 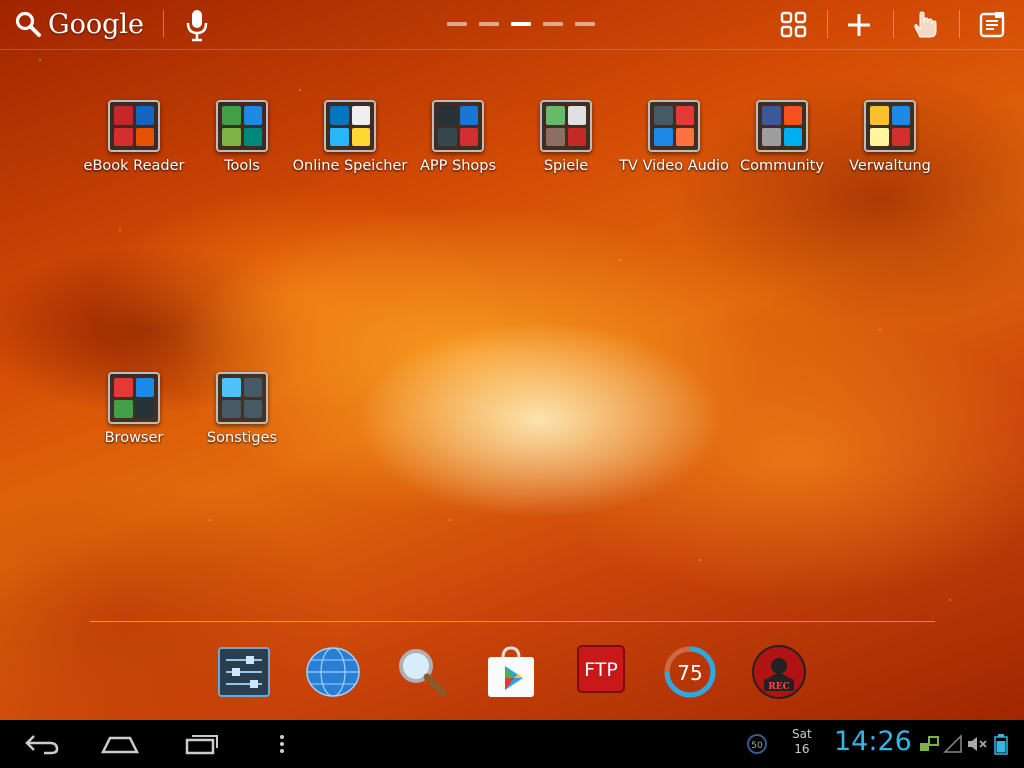 I want to click on battery-status, so click(x=1001, y=744).